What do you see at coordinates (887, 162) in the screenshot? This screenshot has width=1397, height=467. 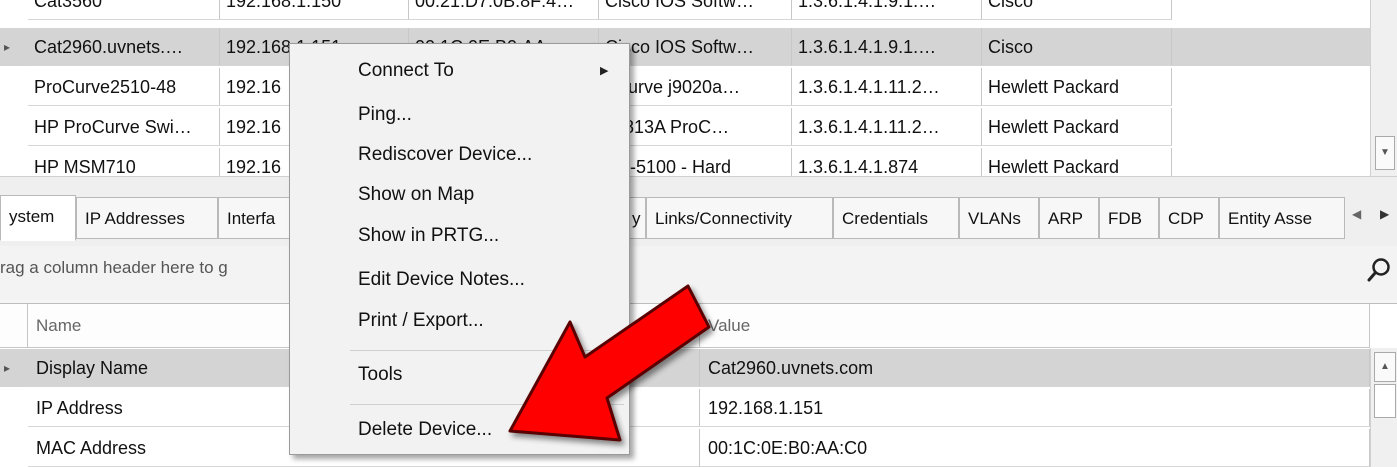 I see `oid-cell: 1.3.6.1.4.1.874` at bounding box center [887, 162].